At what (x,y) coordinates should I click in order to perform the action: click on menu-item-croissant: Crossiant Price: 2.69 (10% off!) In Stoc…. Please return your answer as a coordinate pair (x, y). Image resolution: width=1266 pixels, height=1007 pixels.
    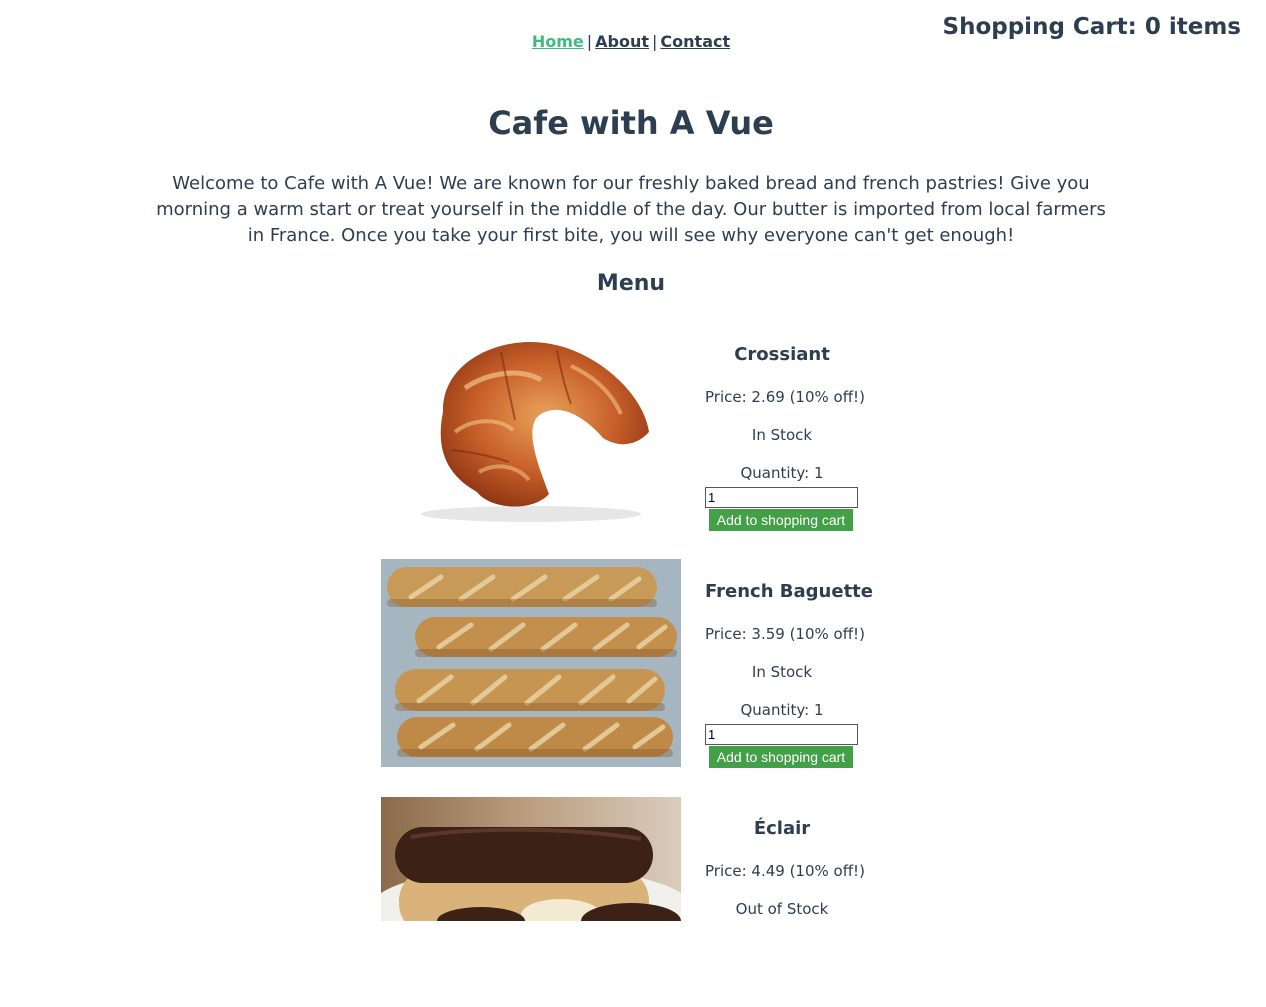
    Looking at the image, I should click on (631, 427).